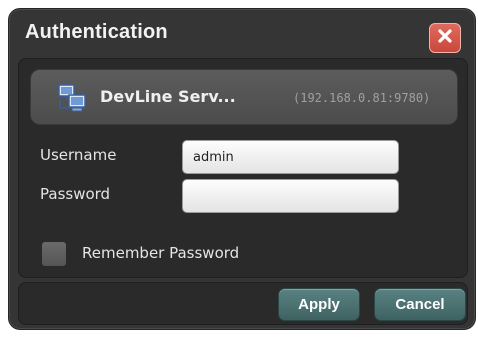  I want to click on username-field, so click(290, 157).